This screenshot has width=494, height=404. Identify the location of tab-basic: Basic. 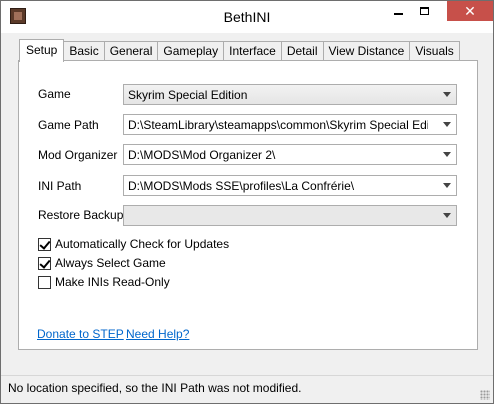
(84, 51).